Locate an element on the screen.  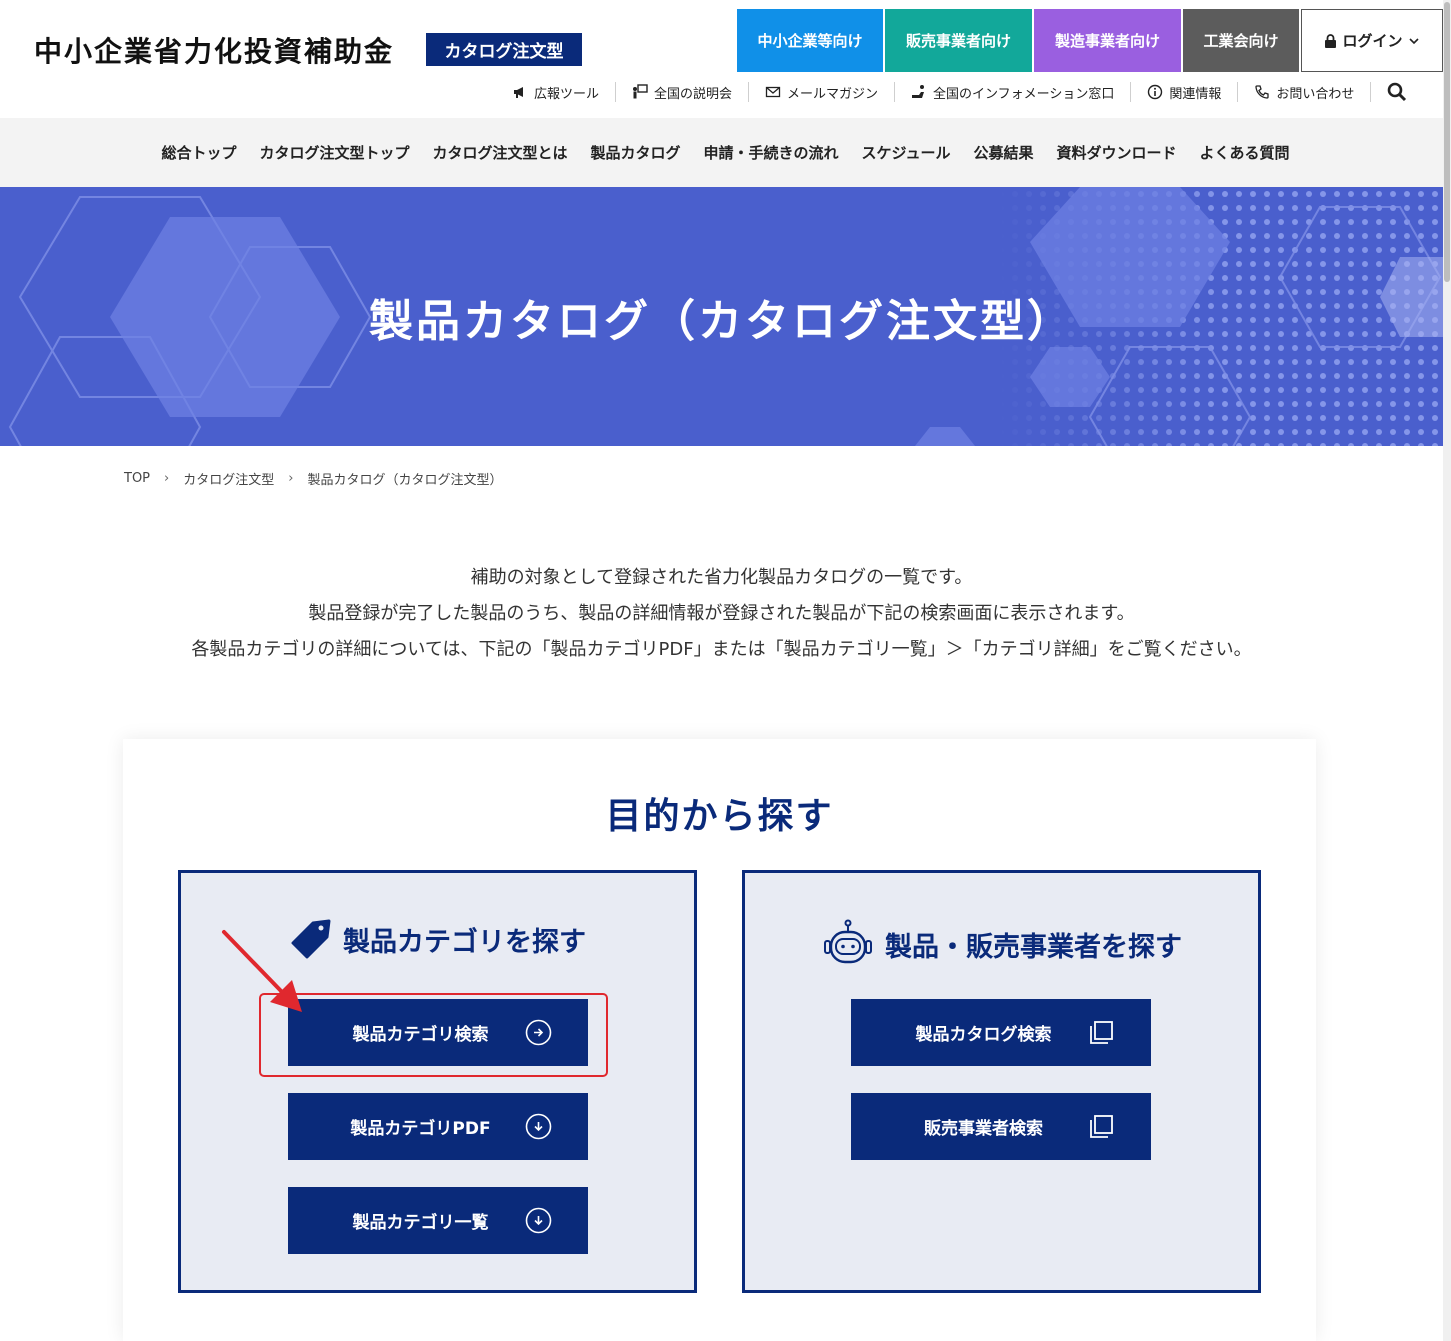
search-icon is located at coordinates (1397, 92).